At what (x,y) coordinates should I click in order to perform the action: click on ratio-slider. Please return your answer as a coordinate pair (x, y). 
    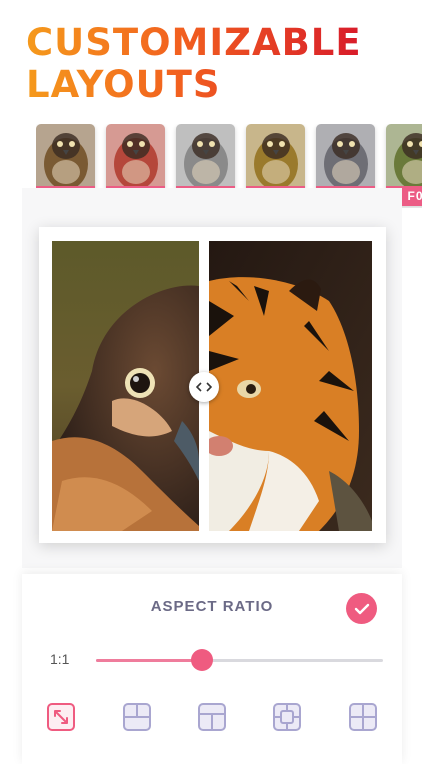
    Looking at the image, I should click on (239, 660).